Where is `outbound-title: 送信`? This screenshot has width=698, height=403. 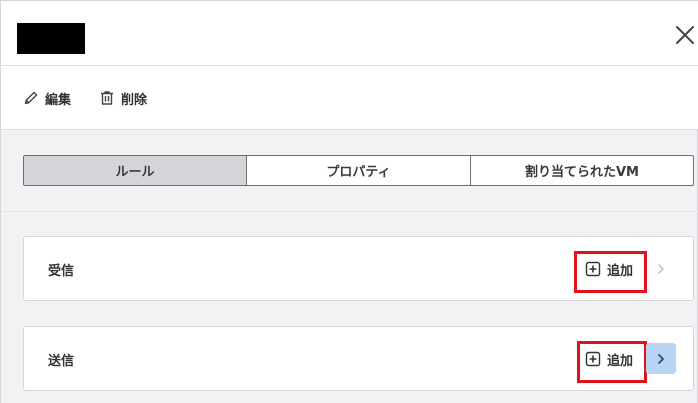
outbound-title: 送信 is located at coordinates (61, 361).